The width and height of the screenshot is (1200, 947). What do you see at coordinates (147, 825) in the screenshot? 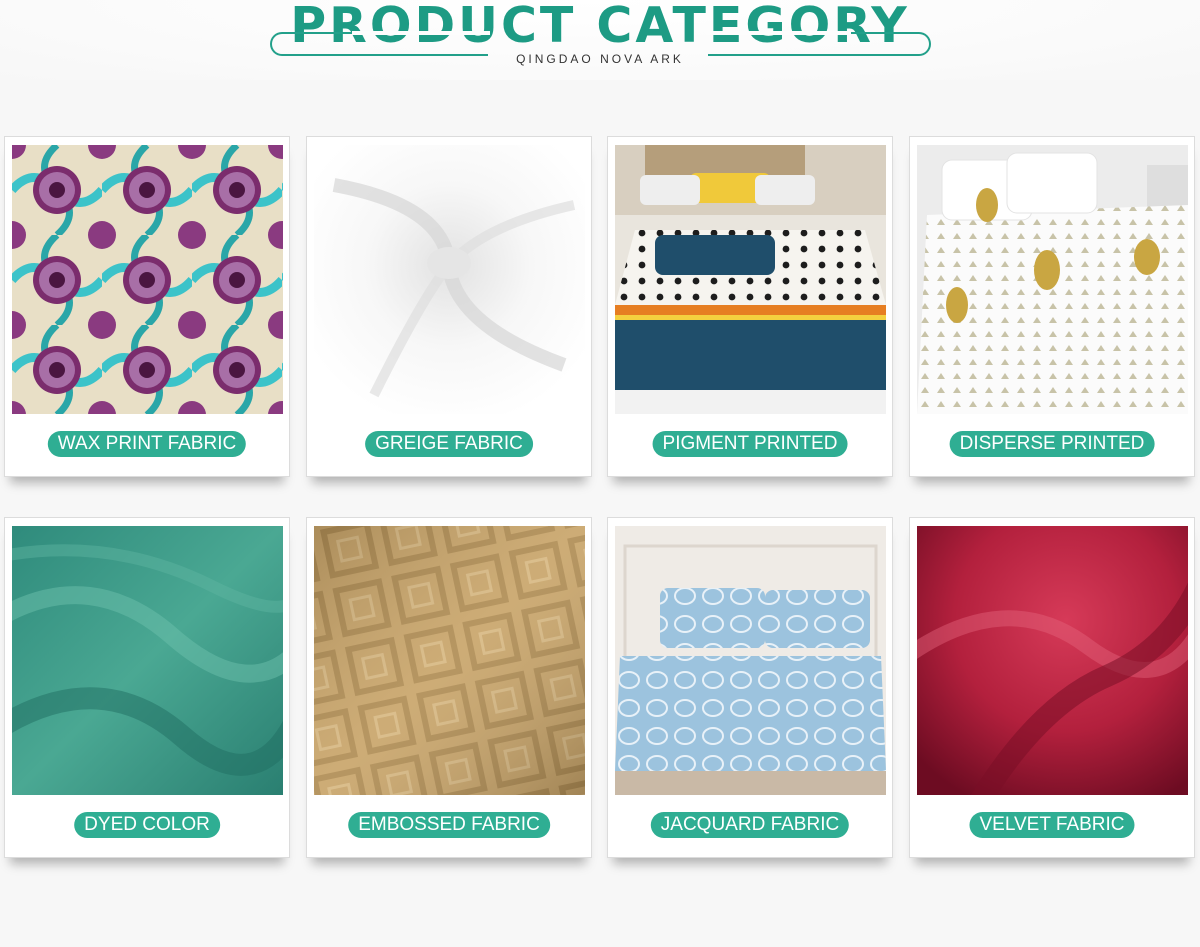
I see `product-label: DYED COLOR` at bounding box center [147, 825].